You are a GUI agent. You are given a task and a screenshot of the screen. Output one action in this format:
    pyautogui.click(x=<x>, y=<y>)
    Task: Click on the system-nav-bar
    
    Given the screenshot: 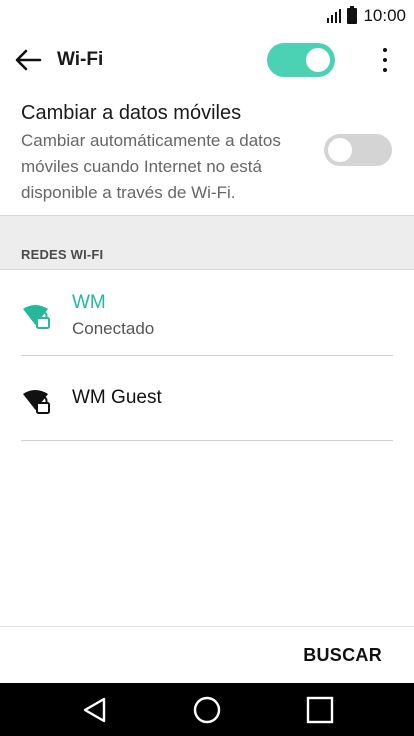 What is the action you would take?
    pyautogui.click(x=207, y=709)
    